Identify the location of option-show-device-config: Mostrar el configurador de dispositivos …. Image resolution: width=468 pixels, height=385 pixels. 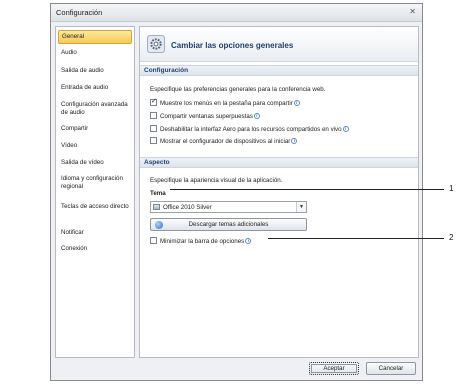
(224, 142).